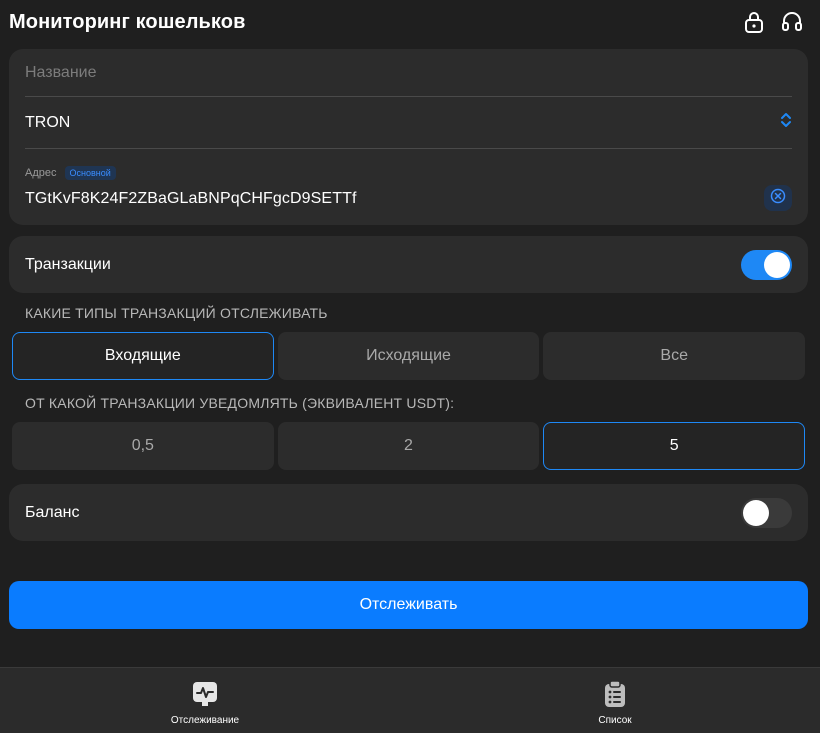 Image resolution: width=820 pixels, height=733 pixels. I want to click on chevron-up-down-icon, so click(786, 122).